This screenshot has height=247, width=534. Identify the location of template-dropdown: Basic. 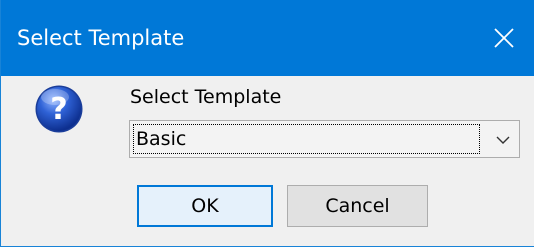
(324, 139).